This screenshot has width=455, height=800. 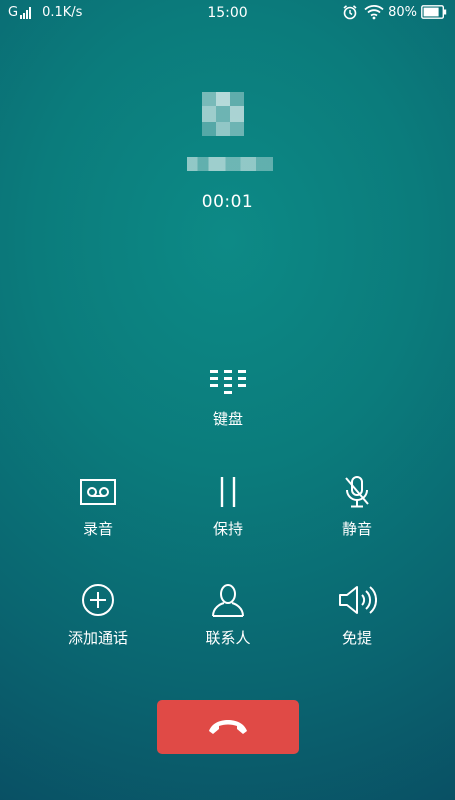 I want to click on mute-button: 静音, so click(x=357, y=507).